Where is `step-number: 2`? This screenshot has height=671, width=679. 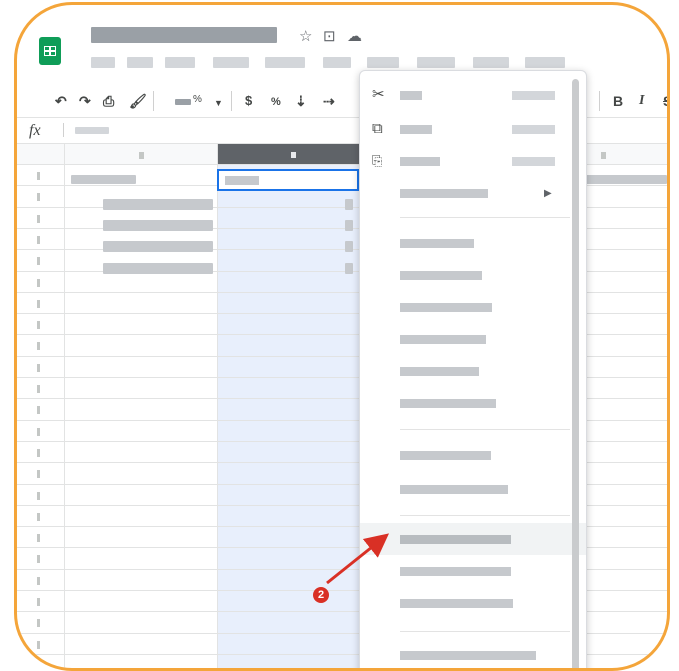
step-number: 2 is located at coordinates (321, 595).